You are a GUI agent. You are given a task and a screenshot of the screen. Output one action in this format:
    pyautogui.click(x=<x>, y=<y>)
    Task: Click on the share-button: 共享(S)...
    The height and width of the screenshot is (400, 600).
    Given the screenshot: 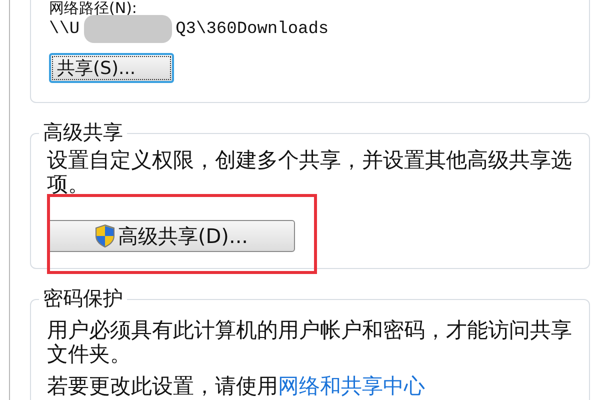 What is the action you would take?
    pyautogui.click(x=111, y=68)
    